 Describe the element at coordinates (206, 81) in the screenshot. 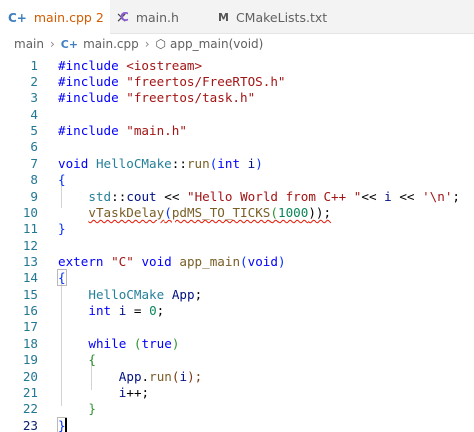

I see `code-token: "freertos/FreeRTOS.h"` at that location.